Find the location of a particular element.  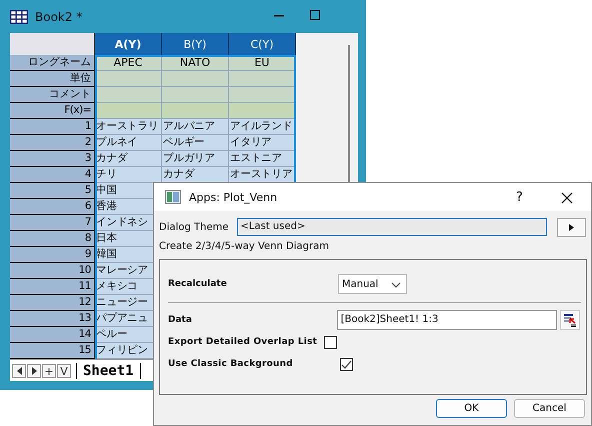

row-header: 15 is located at coordinates (52, 351).